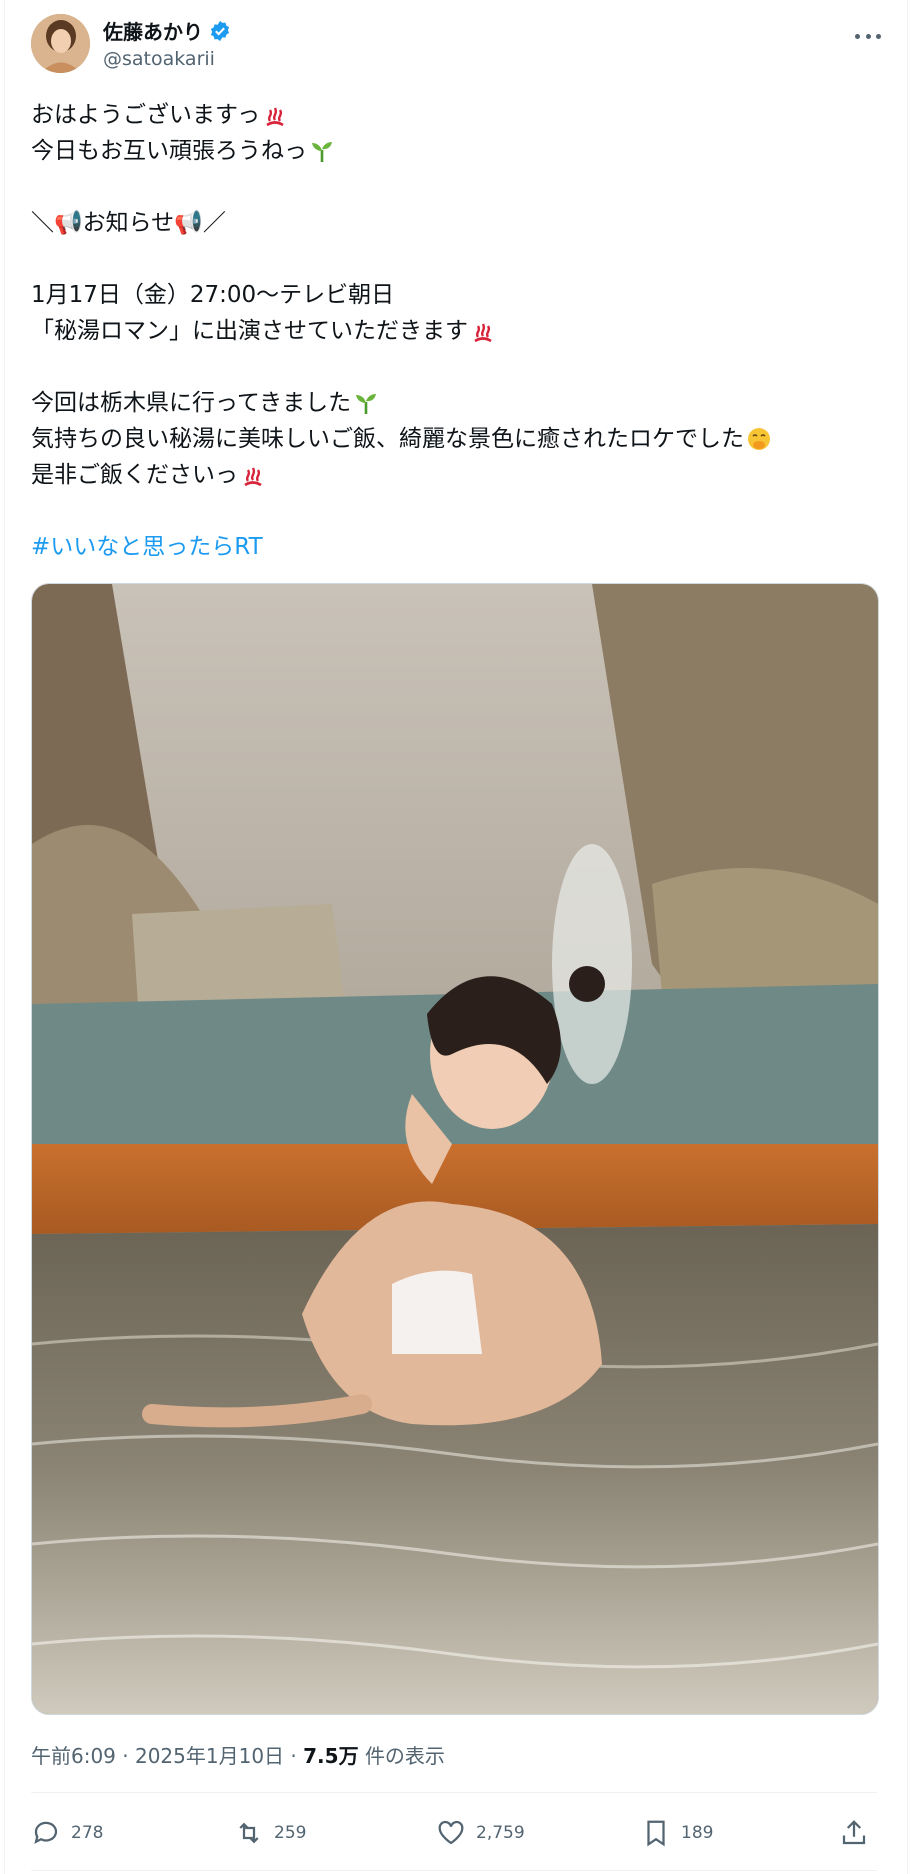 This screenshot has height=1874, width=910. Describe the element at coordinates (159, 59) in the screenshot. I see `author-handle: @satoakarii` at that location.